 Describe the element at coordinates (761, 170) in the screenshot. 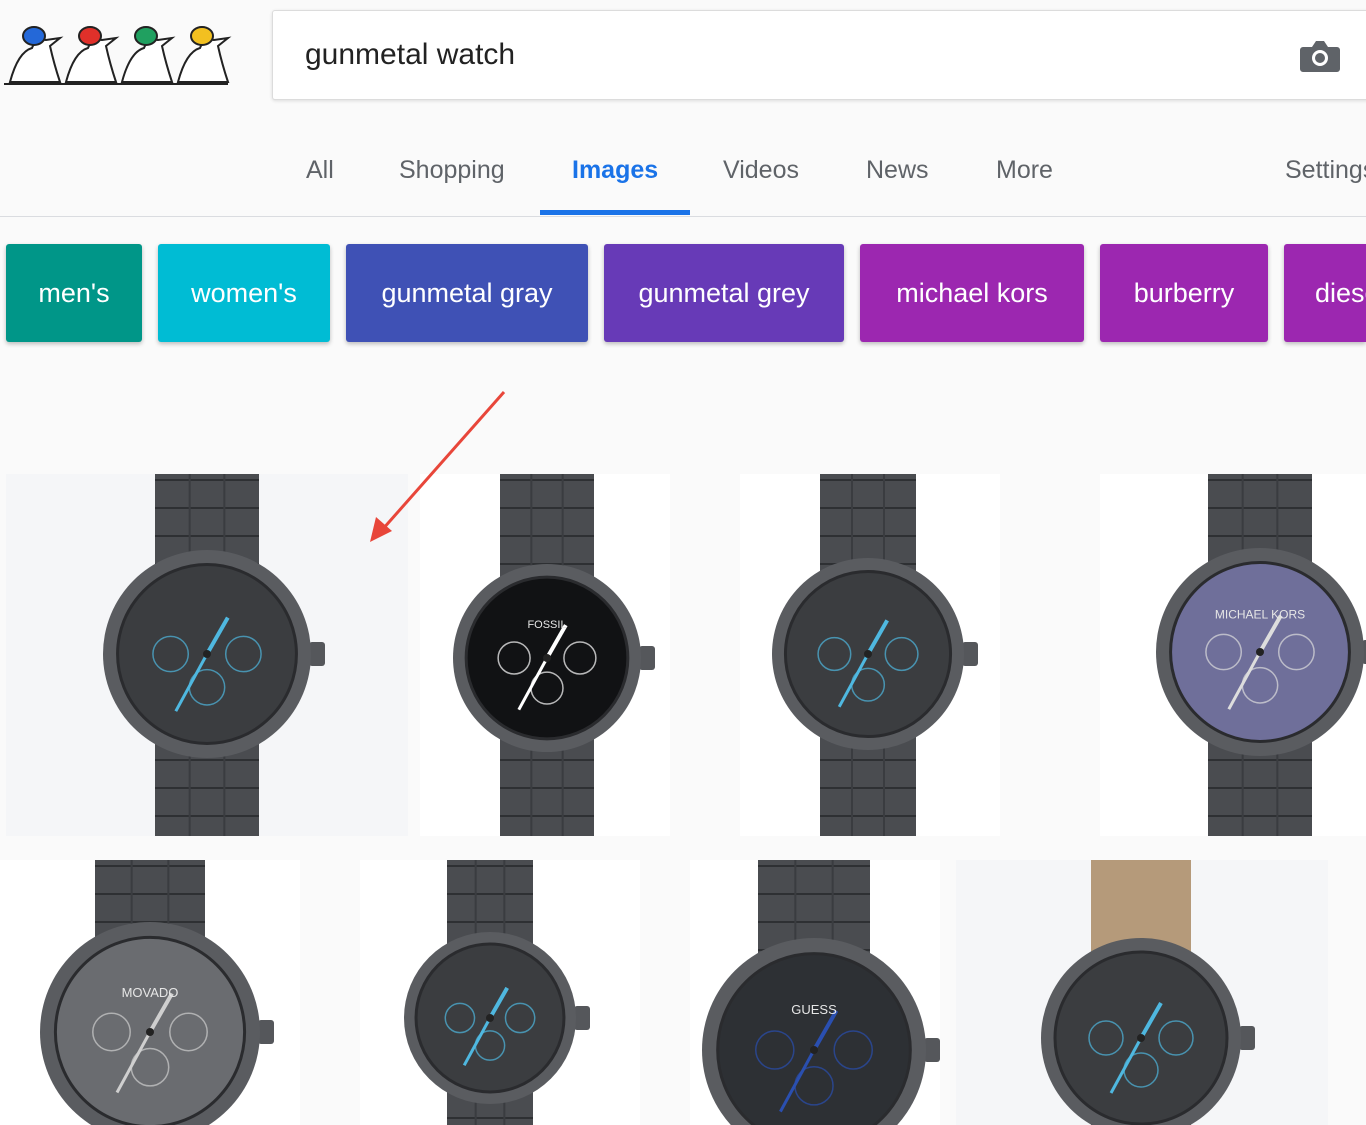

I see `tab-videos: Videos` at that location.